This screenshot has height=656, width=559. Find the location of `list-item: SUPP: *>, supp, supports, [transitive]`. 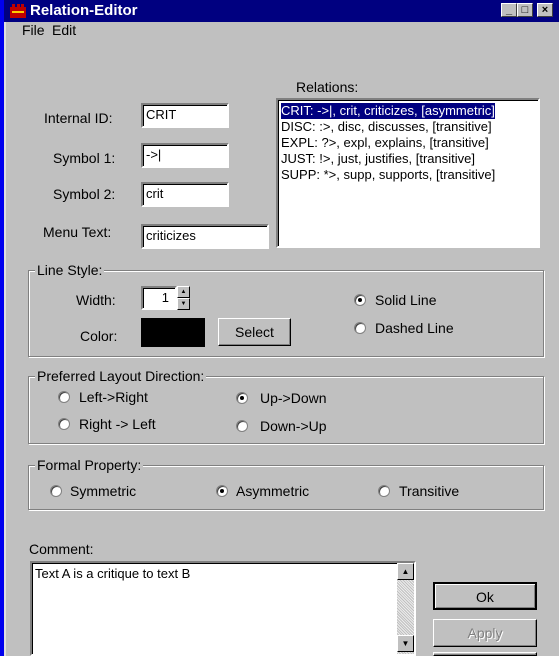

list-item: SUPP: *>, supp, supports, [transitive] is located at coordinates (388, 175).